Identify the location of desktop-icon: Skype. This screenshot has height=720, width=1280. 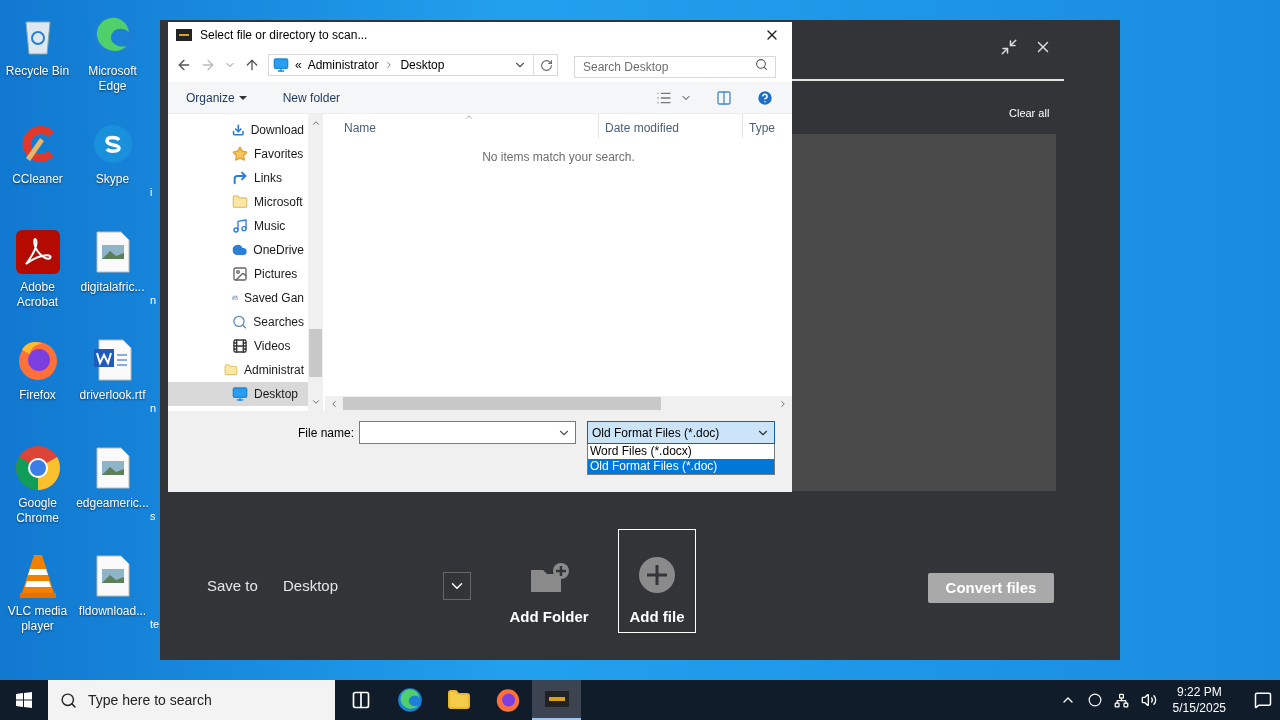
(112, 166).